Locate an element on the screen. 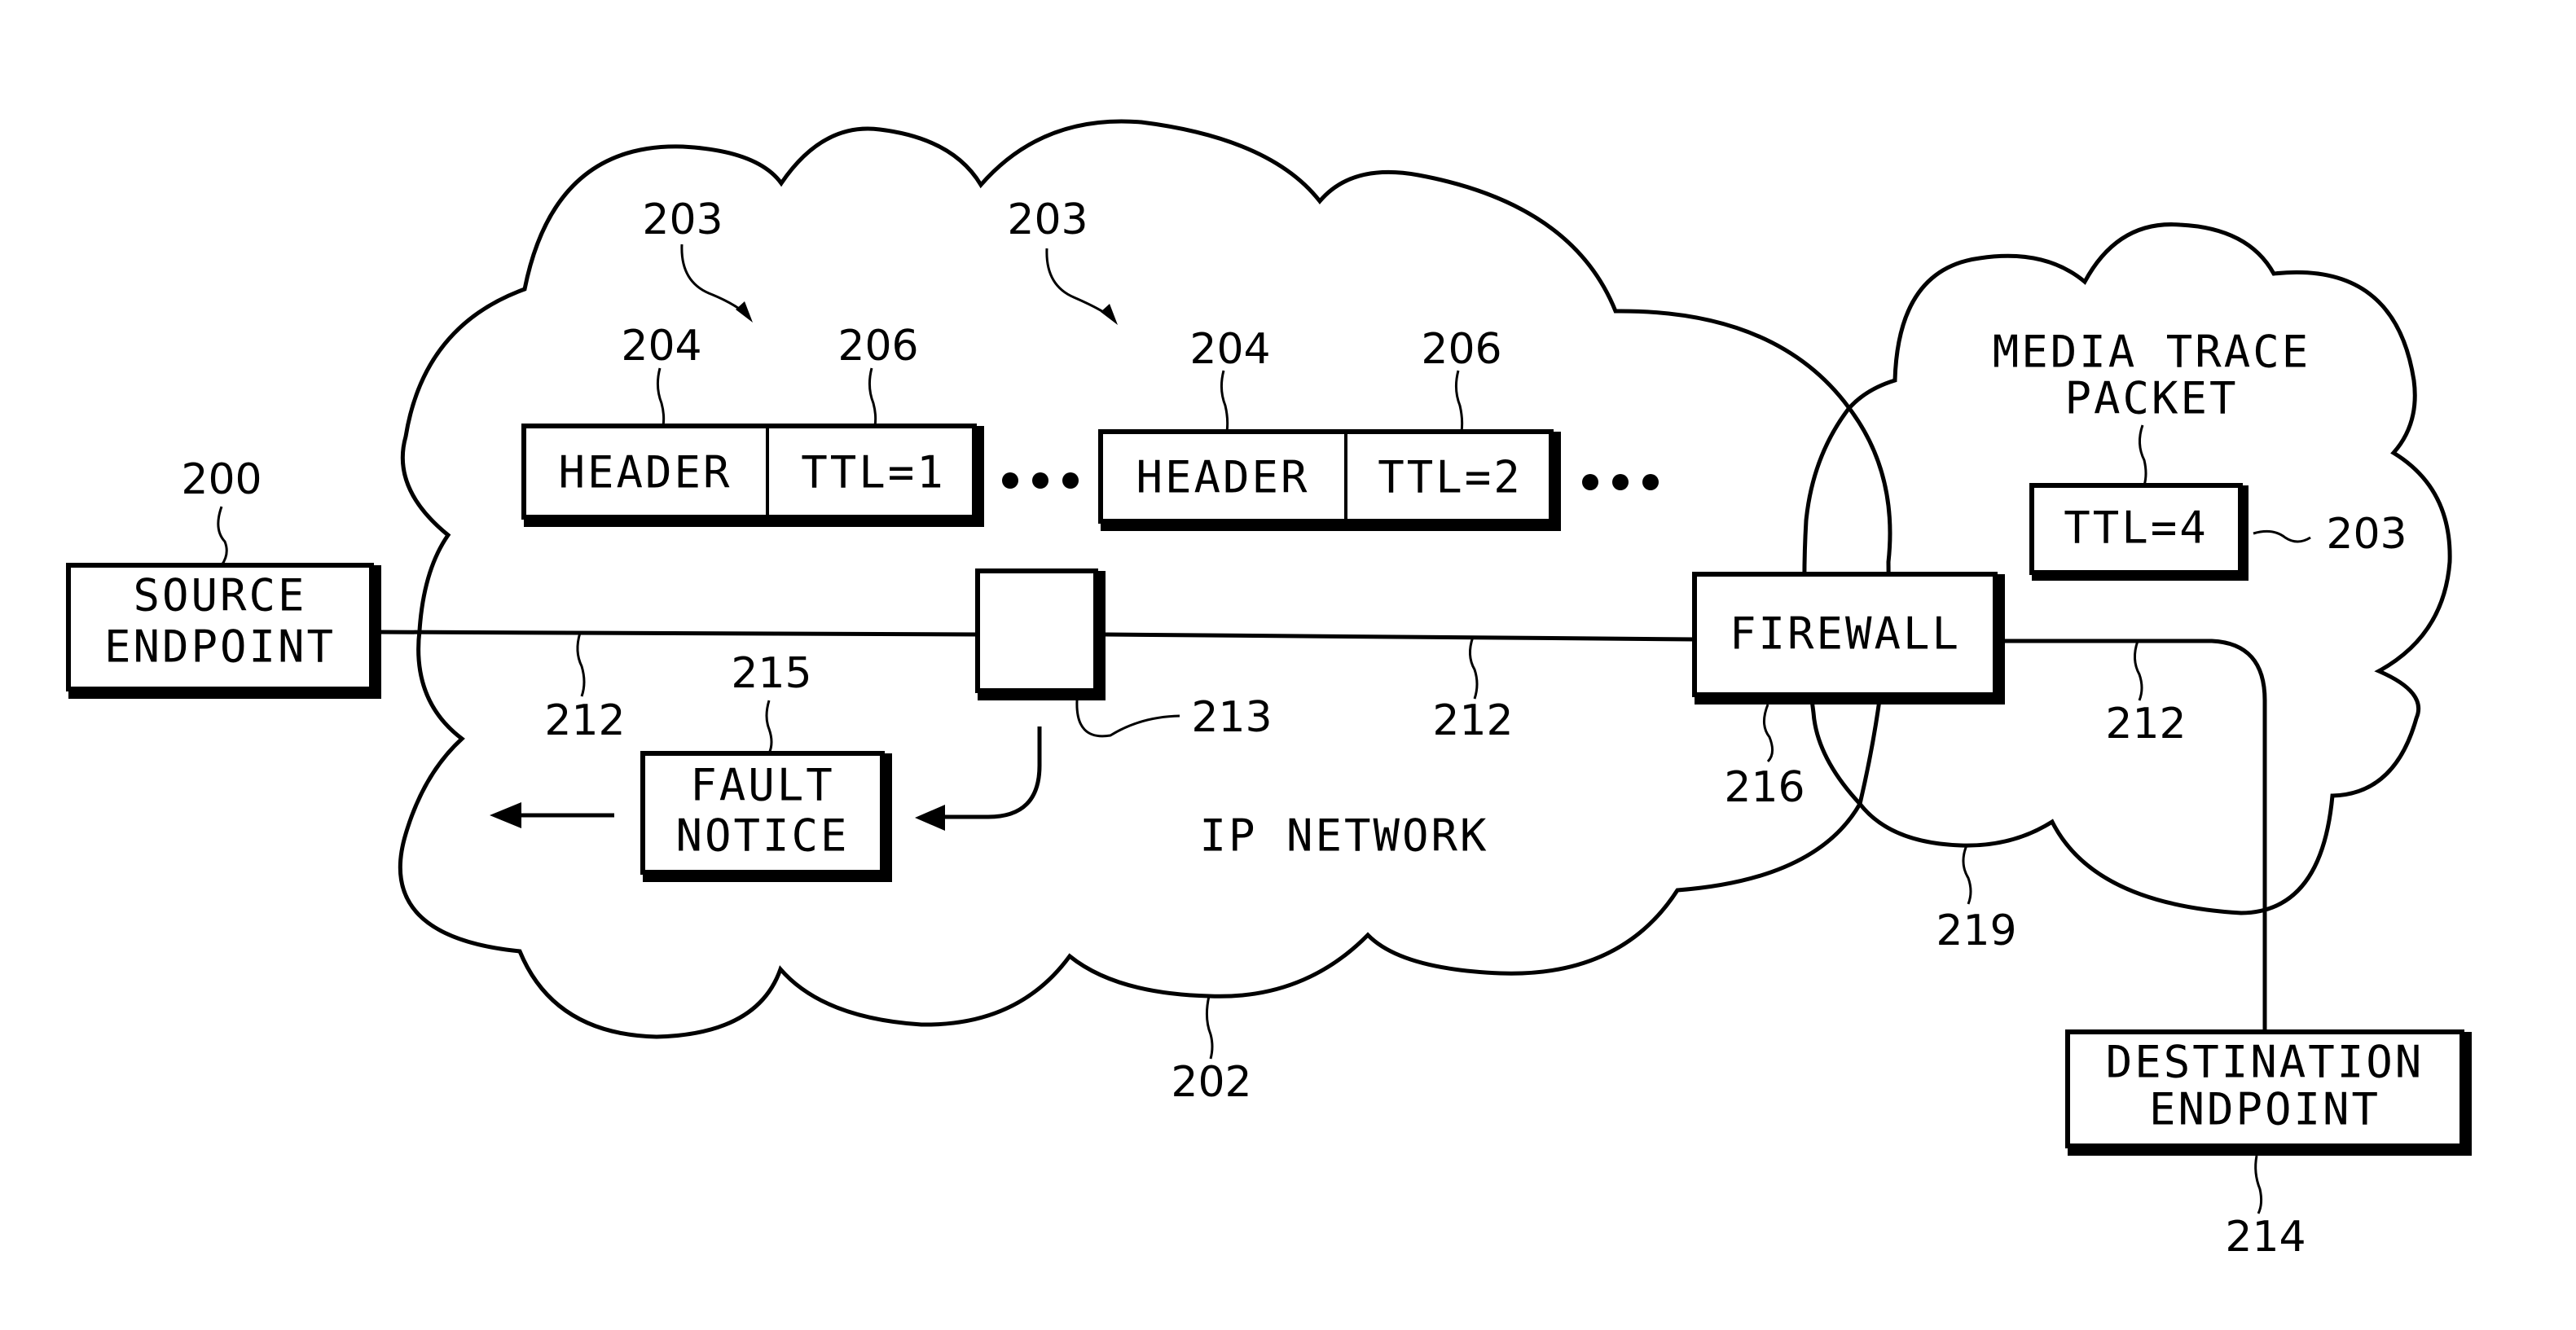 This screenshot has width=2576, height=1330. ref-212-left: 212 is located at coordinates (584, 720).